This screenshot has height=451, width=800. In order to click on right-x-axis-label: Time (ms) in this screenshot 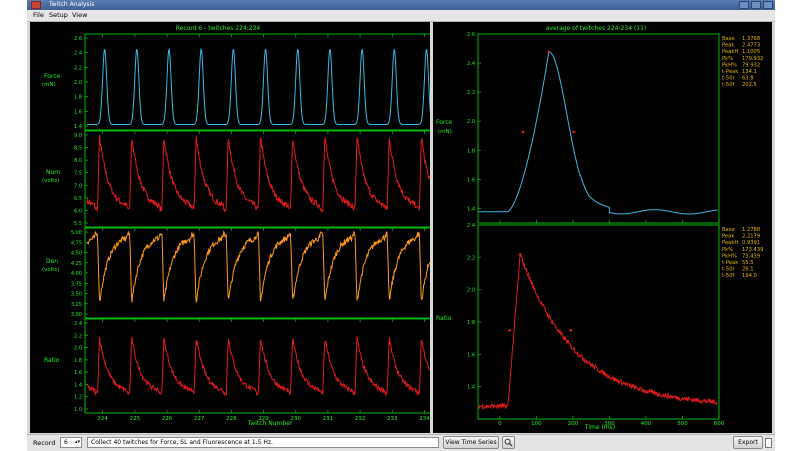, I will do `click(599, 427)`.